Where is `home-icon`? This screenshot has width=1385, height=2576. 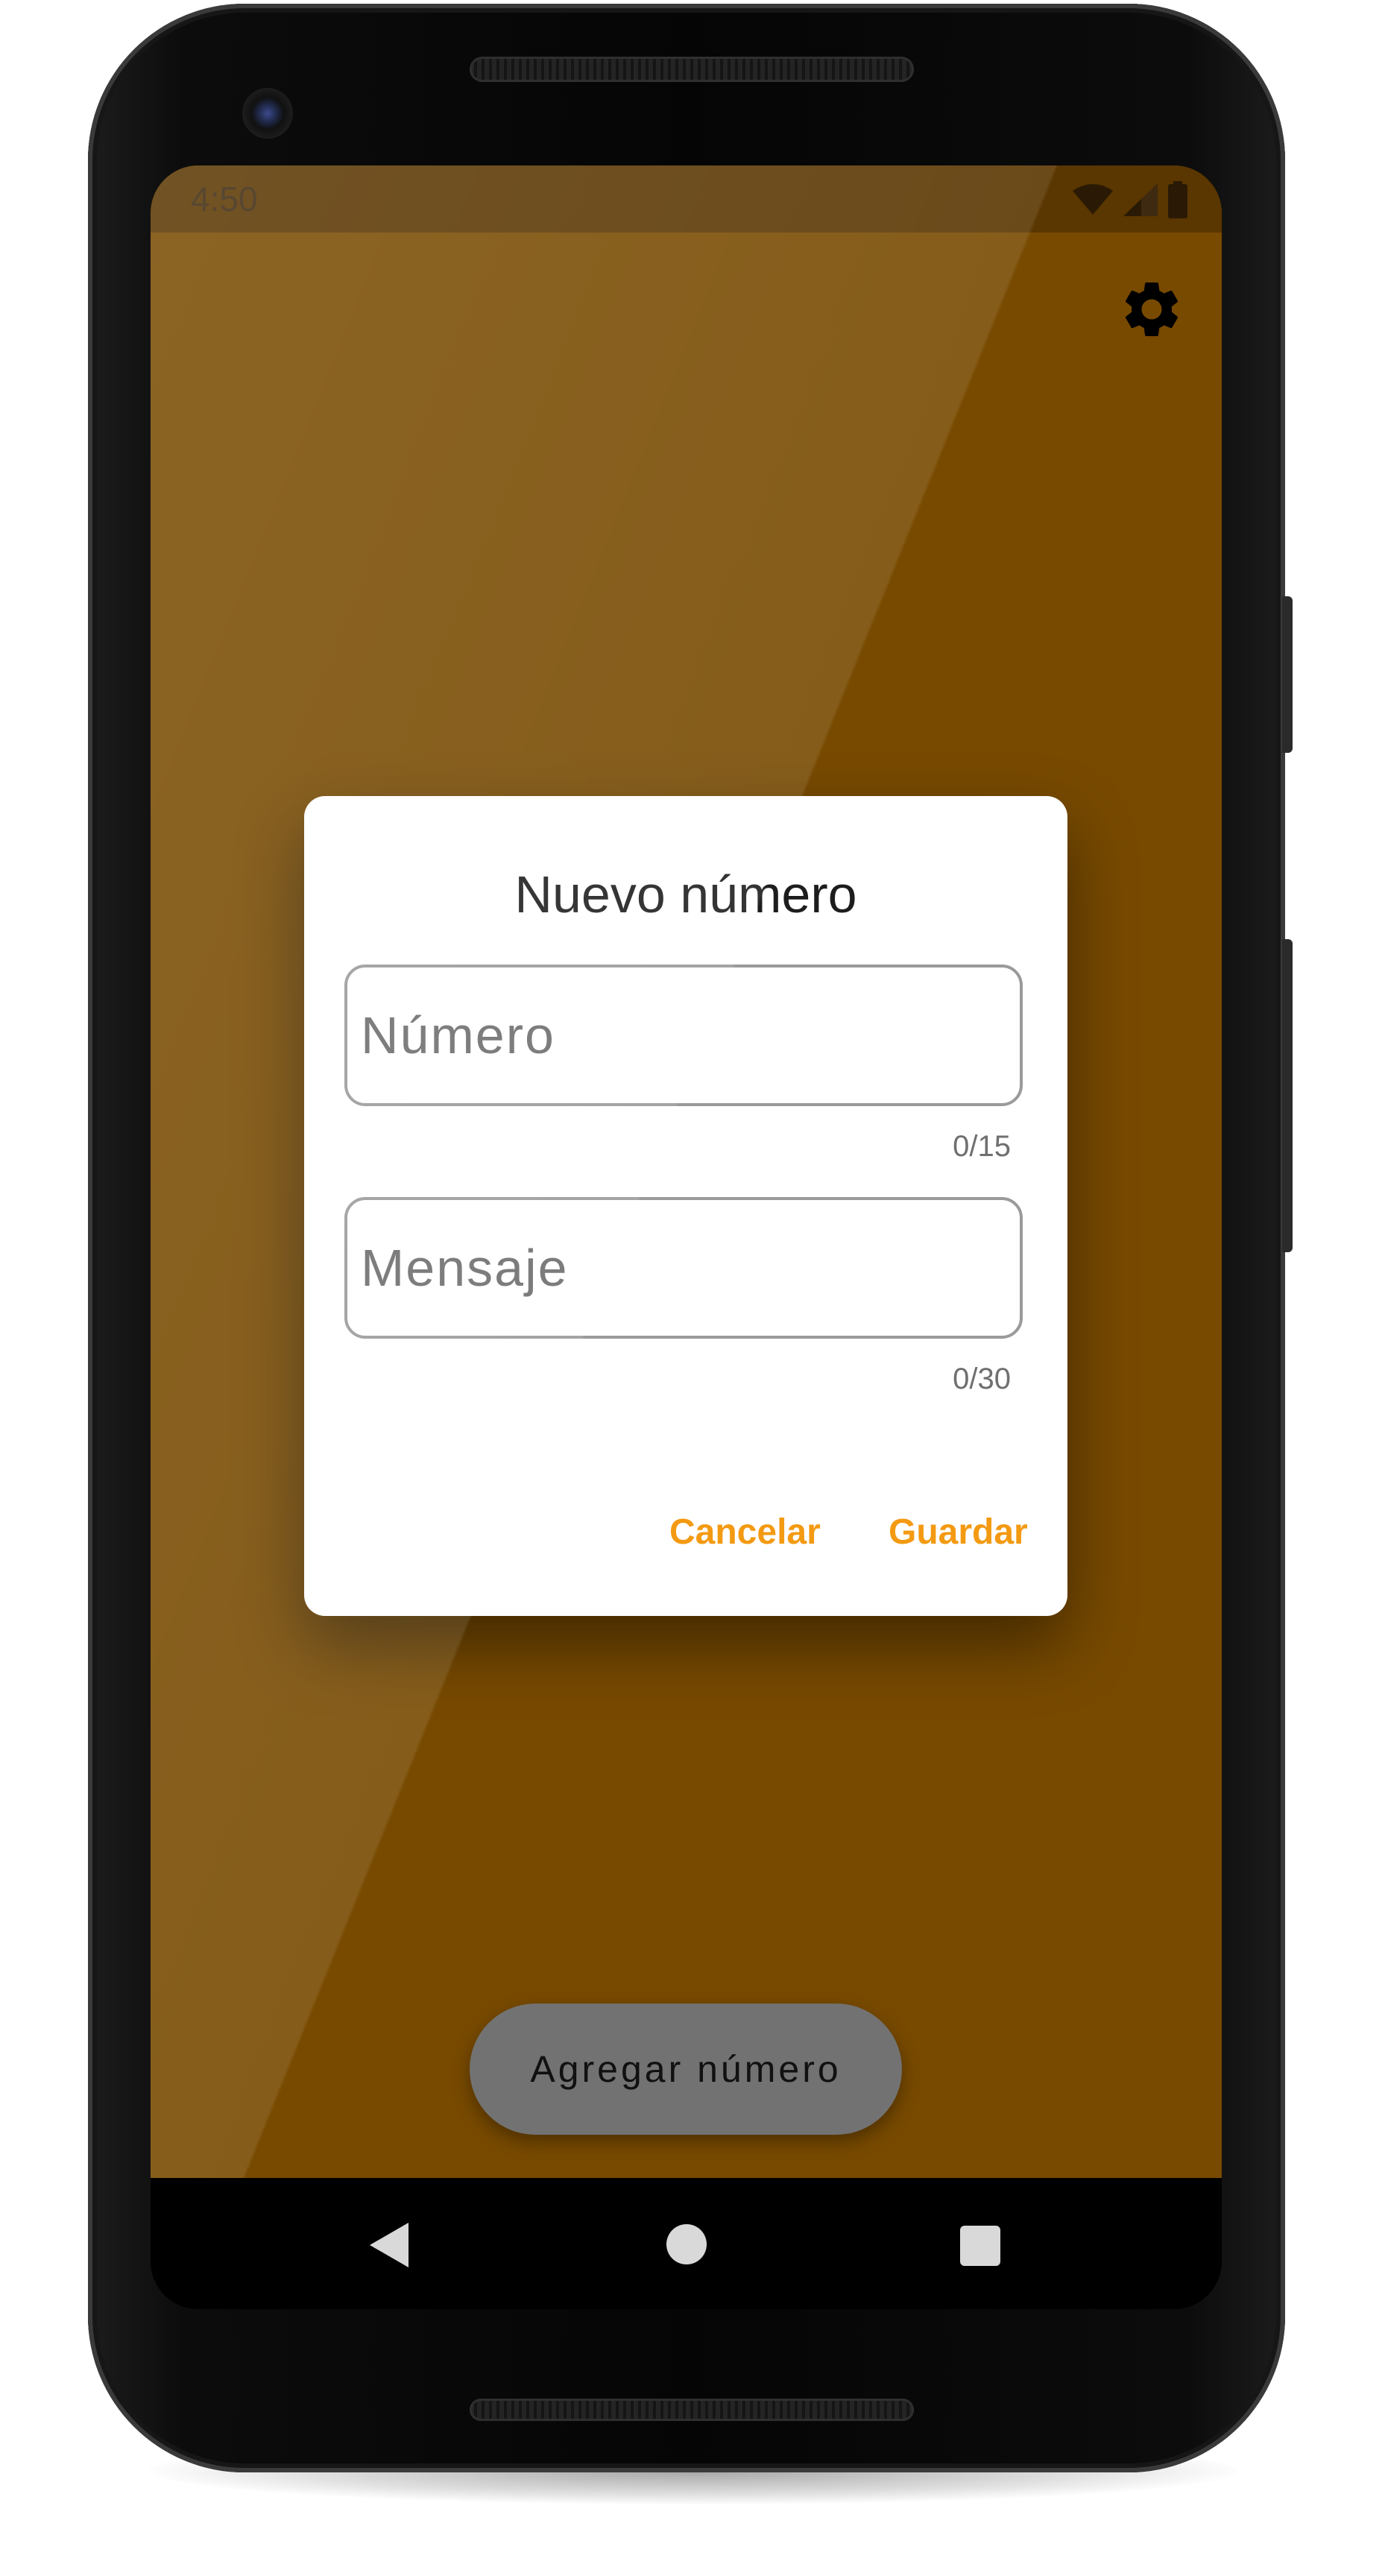 home-icon is located at coordinates (686, 2244).